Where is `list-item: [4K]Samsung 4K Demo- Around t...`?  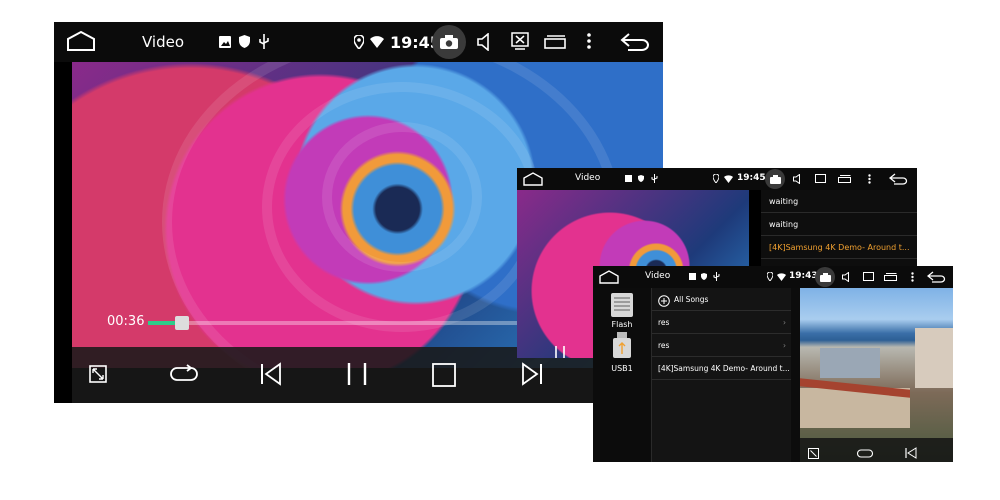 list-item: [4K]Samsung 4K Demo- Around t... is located at coordinates (721, 368).